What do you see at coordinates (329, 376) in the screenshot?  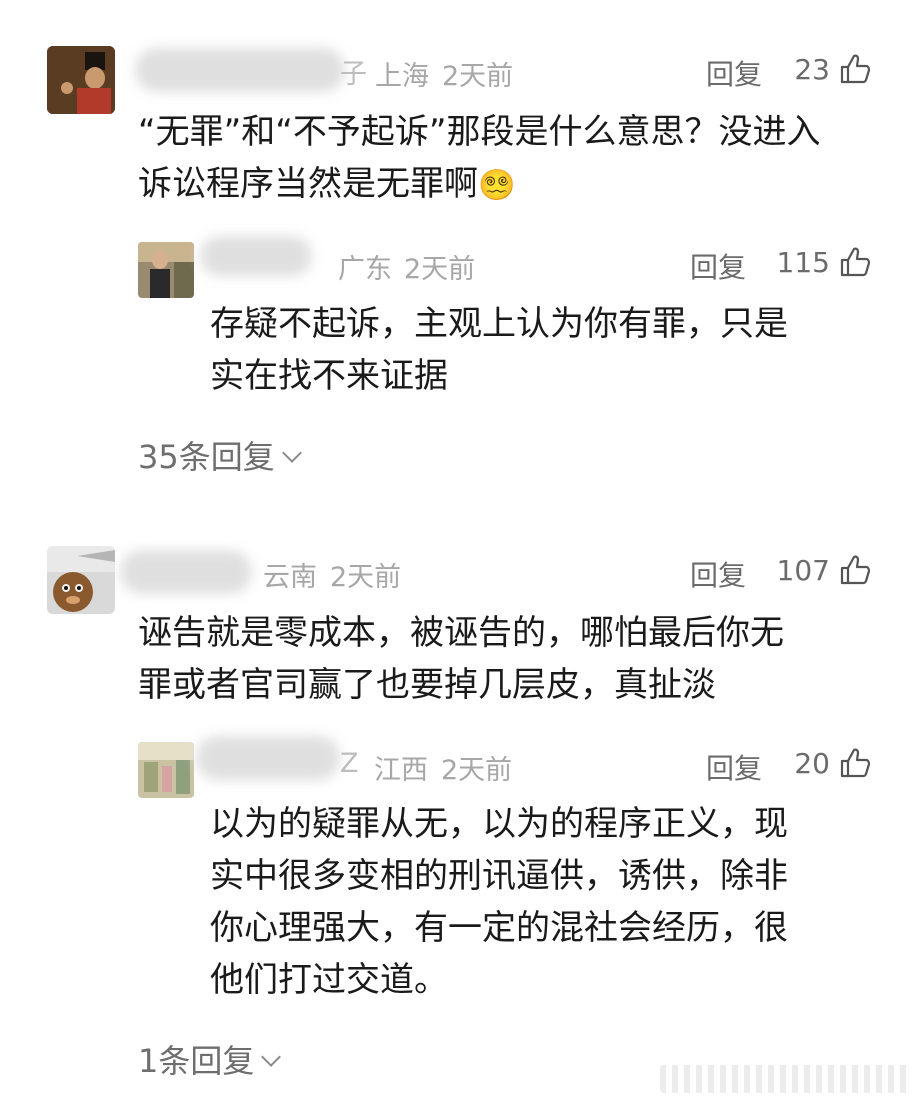 I see `reply-text-line: 实在找不来证据` at bounding box center [329, 376].